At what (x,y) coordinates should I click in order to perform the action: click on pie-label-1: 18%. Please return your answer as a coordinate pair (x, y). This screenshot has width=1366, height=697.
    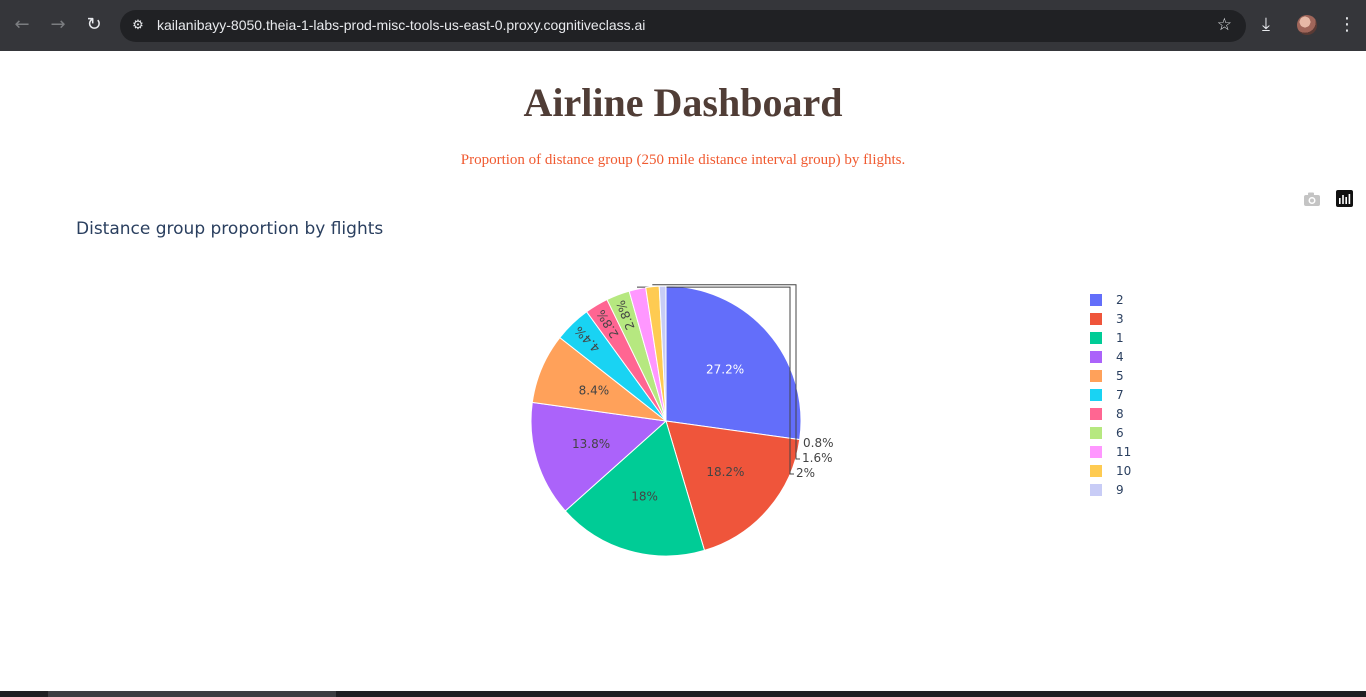
    Looking at the image, I should click on (644, 496).